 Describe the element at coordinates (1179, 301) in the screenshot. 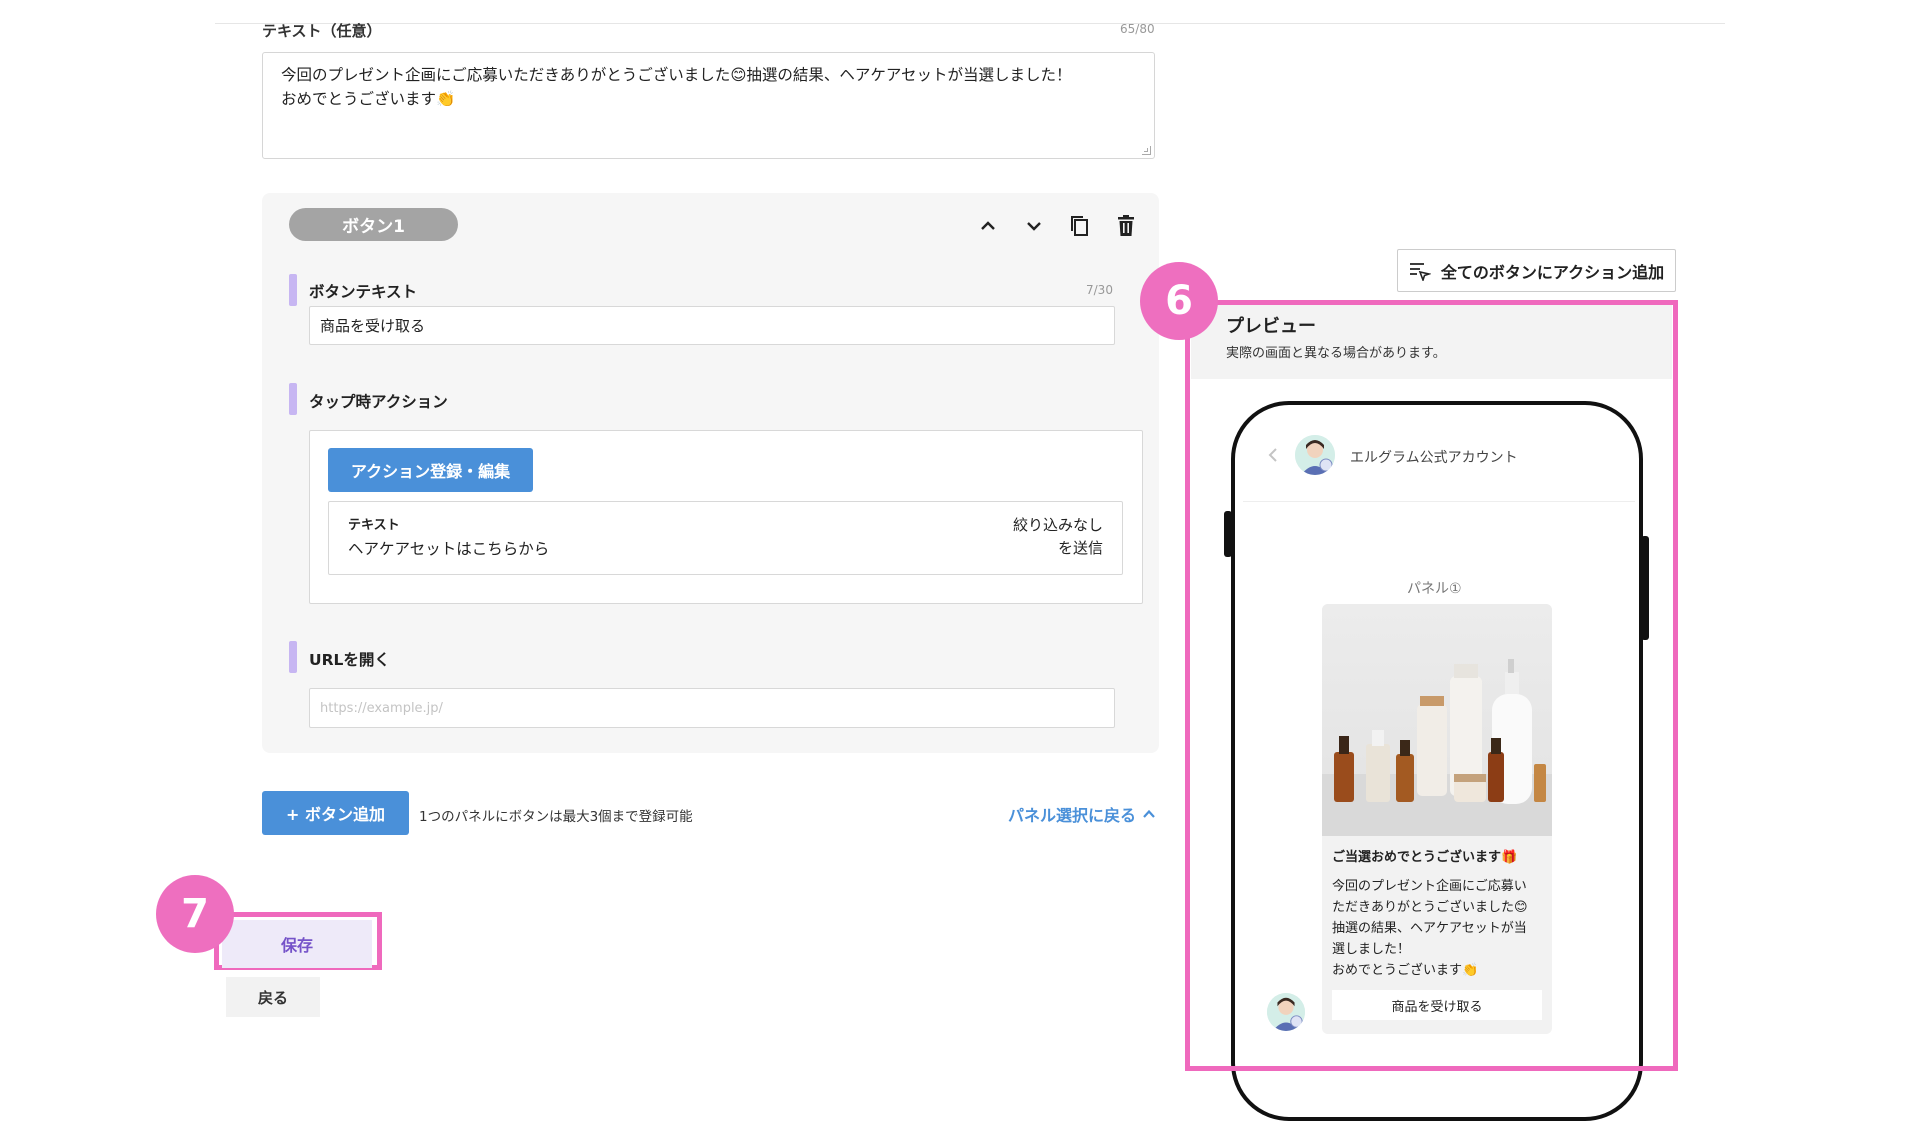

I see `step-badge-6: 6` at that location.